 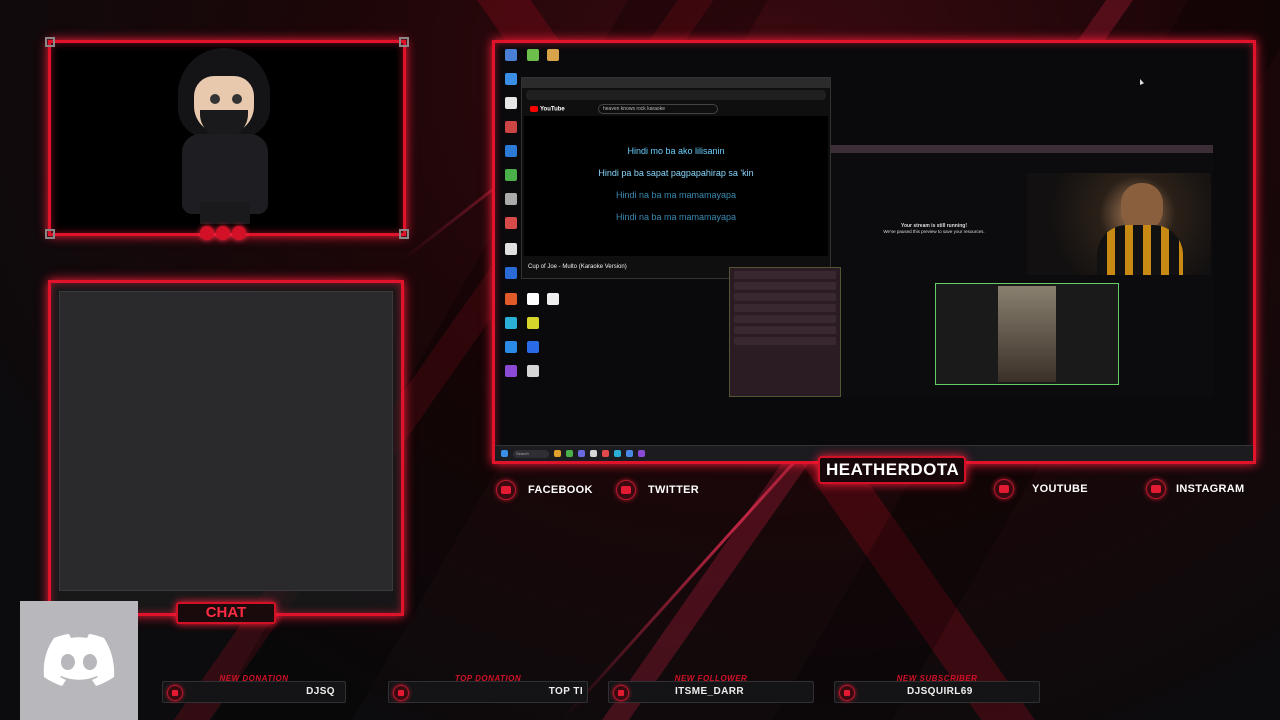 What do you see at coordinates (506, 490) in the screenshot?
I see `facebook-icon` at bounding box center [506, 490].